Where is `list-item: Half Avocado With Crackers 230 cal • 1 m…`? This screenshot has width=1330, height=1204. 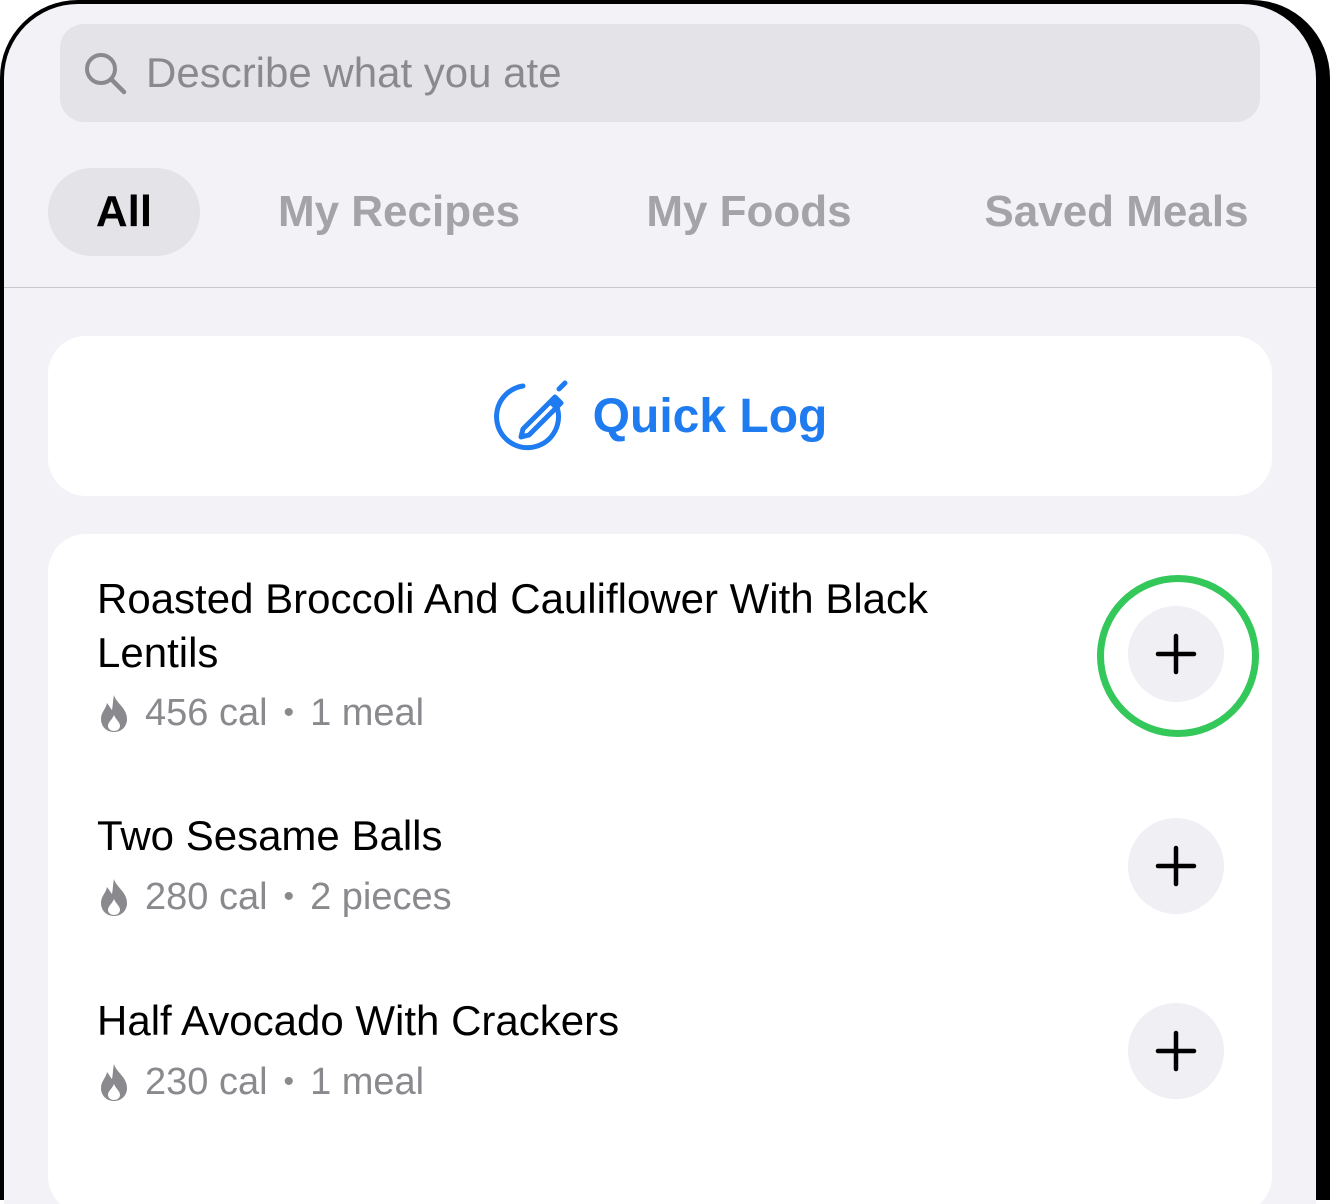
list-item: Half Avocado With Crackers 230 cal • 1 m… is located at coordinates (660, 1041).